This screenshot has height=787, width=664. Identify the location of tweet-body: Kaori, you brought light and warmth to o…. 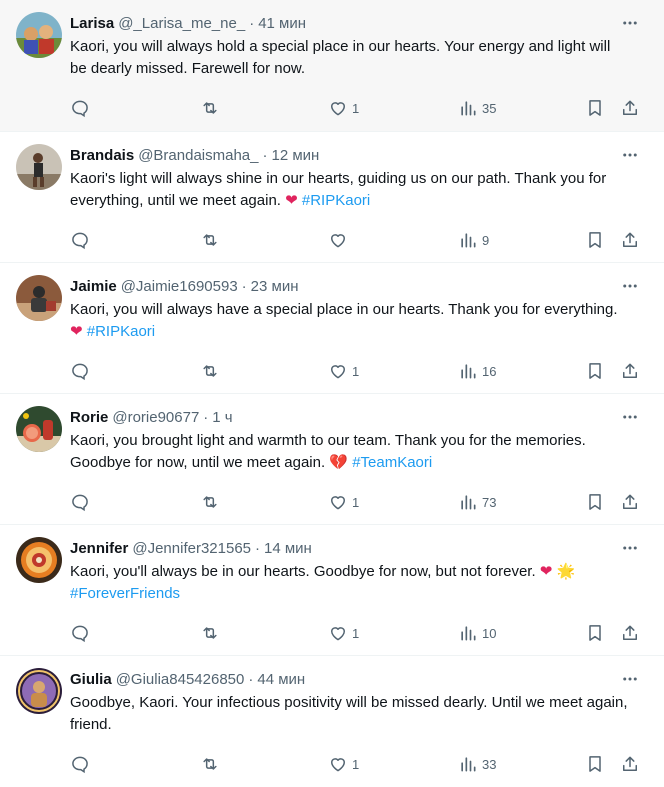
(328, 451).